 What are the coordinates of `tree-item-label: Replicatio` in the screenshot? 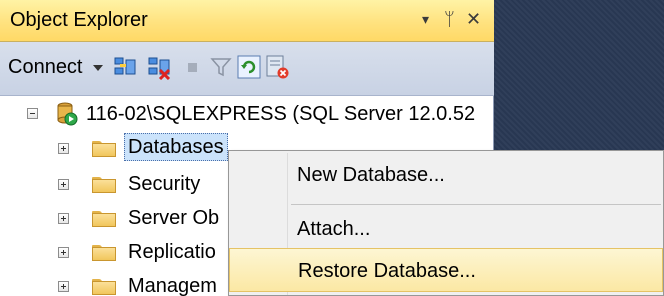 It's located at (172, 252).